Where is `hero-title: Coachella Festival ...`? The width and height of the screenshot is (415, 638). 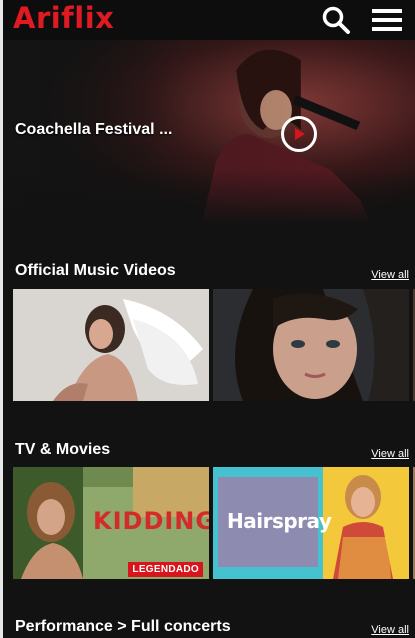 hero-title: Coachella Festival ... is located at coordinates (93, 130).